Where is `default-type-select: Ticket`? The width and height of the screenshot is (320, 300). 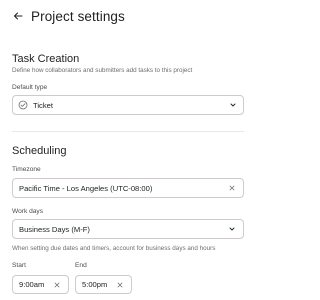
default-type-select: Ticket is located at coordinates (128, 105).